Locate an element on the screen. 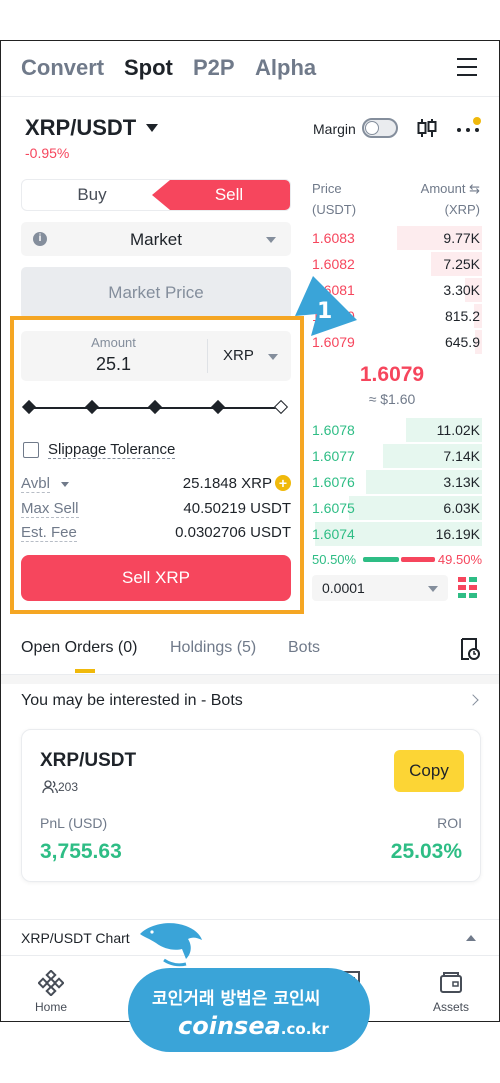 This screenshot has width=500, height=1083. chart-toggle-bar: XRP/USDT Chart is located at coordinates (250, 937).